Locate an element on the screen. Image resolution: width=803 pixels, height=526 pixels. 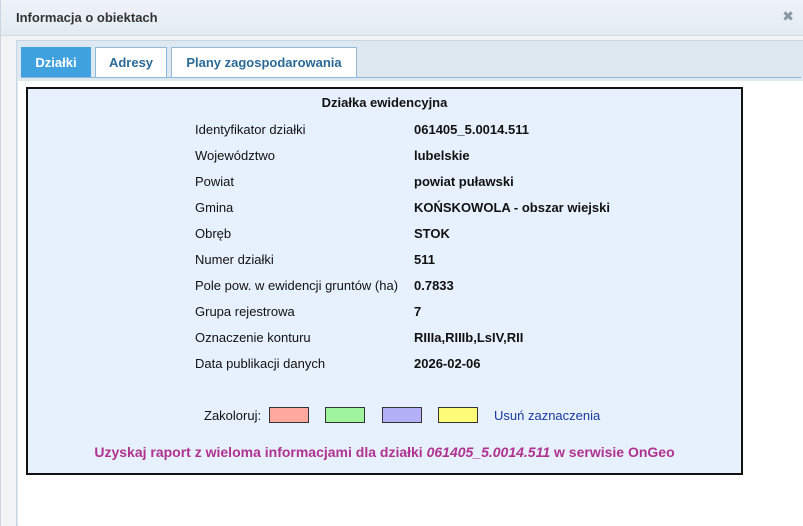
section-heading: Działka ewidencyjna is located at coordinates (384, 102).